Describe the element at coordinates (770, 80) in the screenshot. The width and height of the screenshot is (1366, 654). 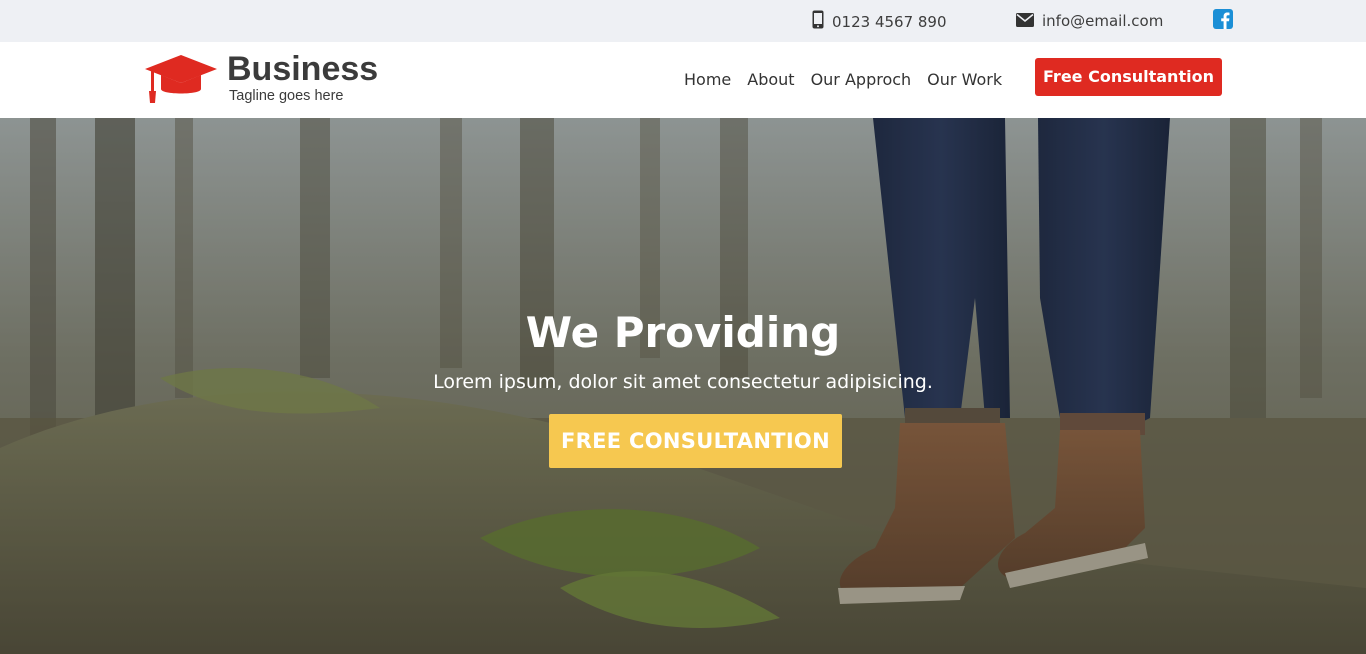
I see `nav-item-about: About` at that location.